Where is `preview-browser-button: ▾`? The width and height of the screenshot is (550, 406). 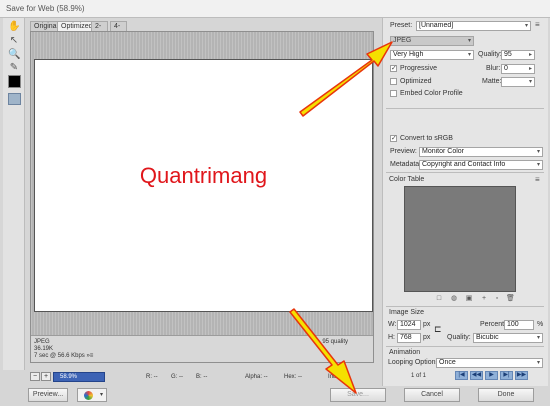 preview-browser-button: ▾ is located at coordinates (92, 395).